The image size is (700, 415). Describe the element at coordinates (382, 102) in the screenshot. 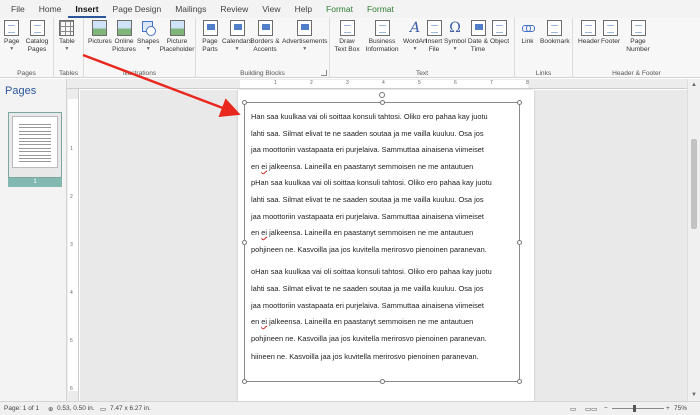

I see `resize-handle-top` at that location.